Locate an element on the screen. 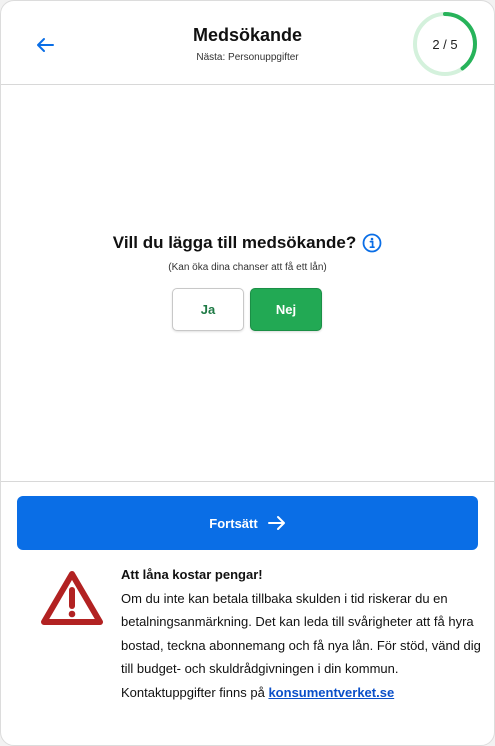 The height and width of the screenshot is (746, 495). continue-button-label: Fortsätt is located at coordinates (233, 523).